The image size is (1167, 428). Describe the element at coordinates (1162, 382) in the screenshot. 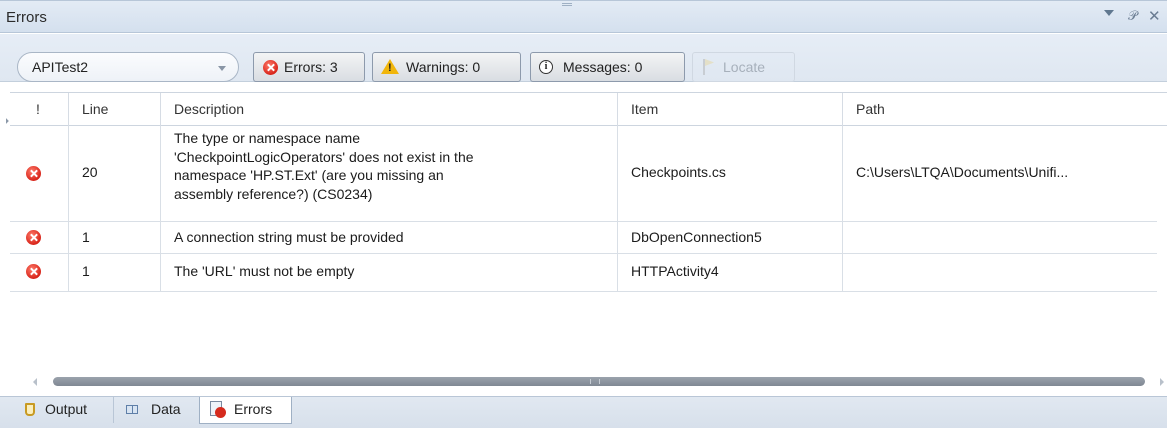

I see `scroll-right-arrow-icon` at that location.